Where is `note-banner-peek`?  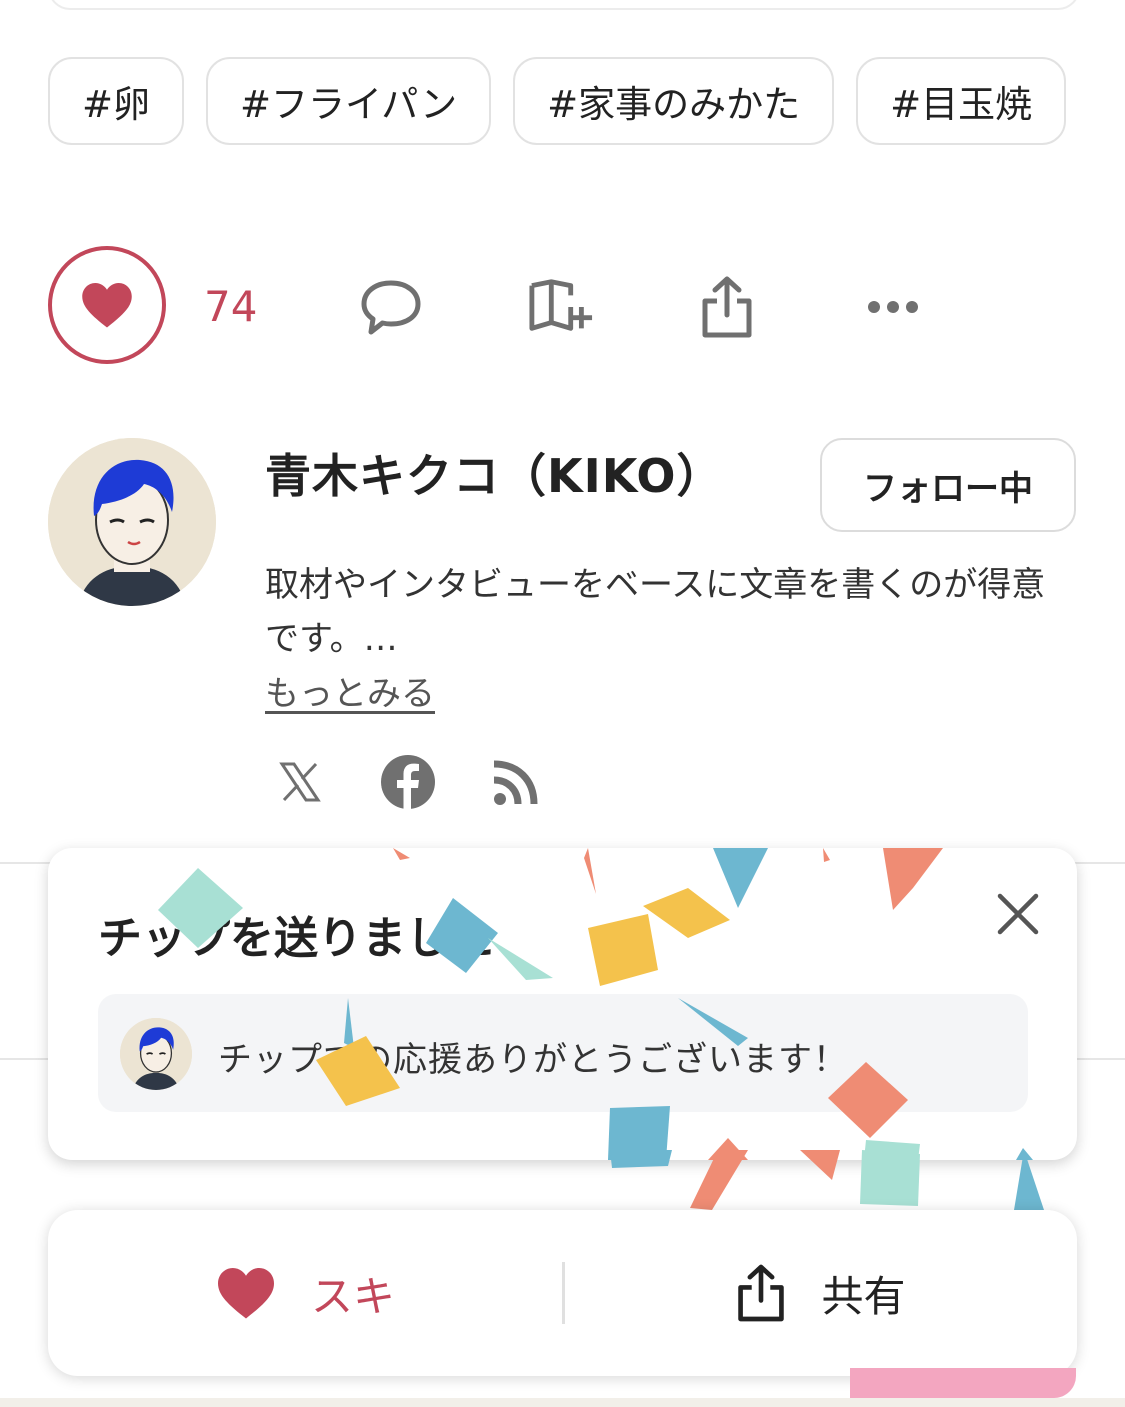 note-banner-peek is located at coordinates (963, 1383).